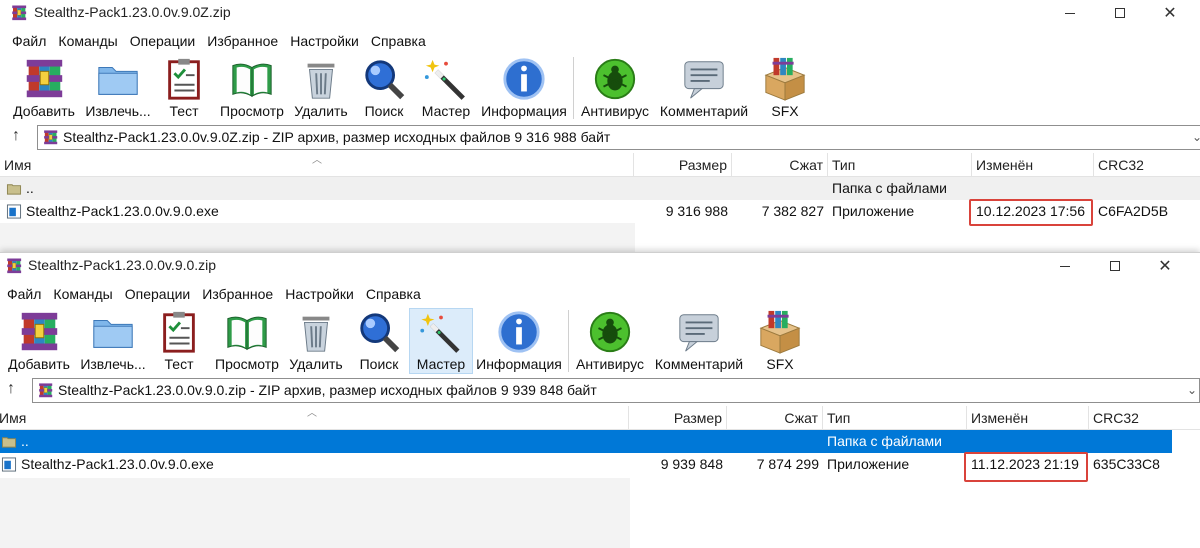  What do you see at coordinates (44, 111) in the screenshot?
I see `add-label: Добавить` at bounding box center [44, 111].